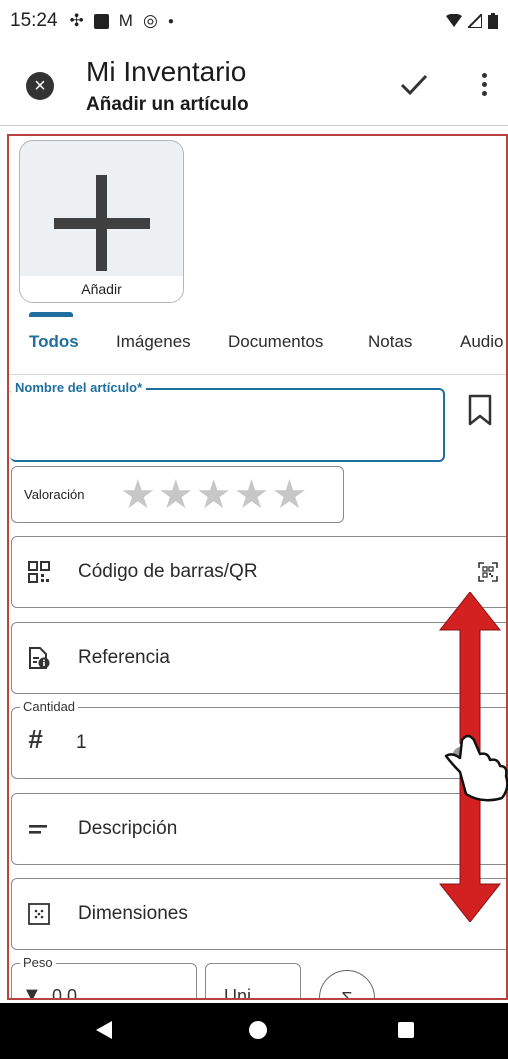 This screenshot has height=1059, width=508. What do you see at coordinates (104, 1030) in the screenshot?
I see `back-icon` at bounding box center [104, 1030].